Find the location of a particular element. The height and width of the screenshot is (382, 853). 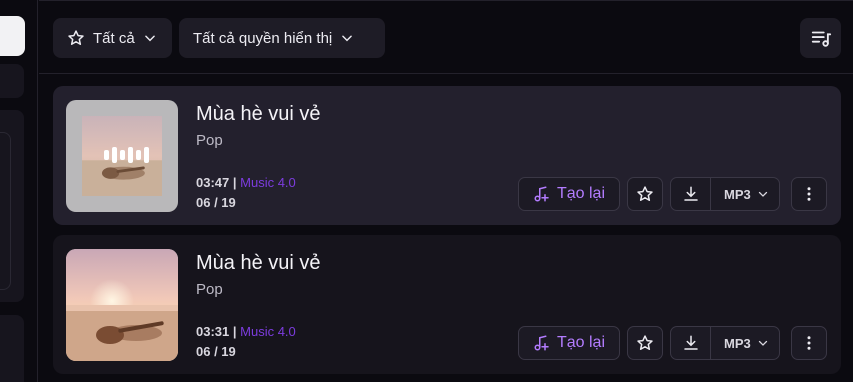

beach-guitar-cover-image is located at coordinates (122, 305).